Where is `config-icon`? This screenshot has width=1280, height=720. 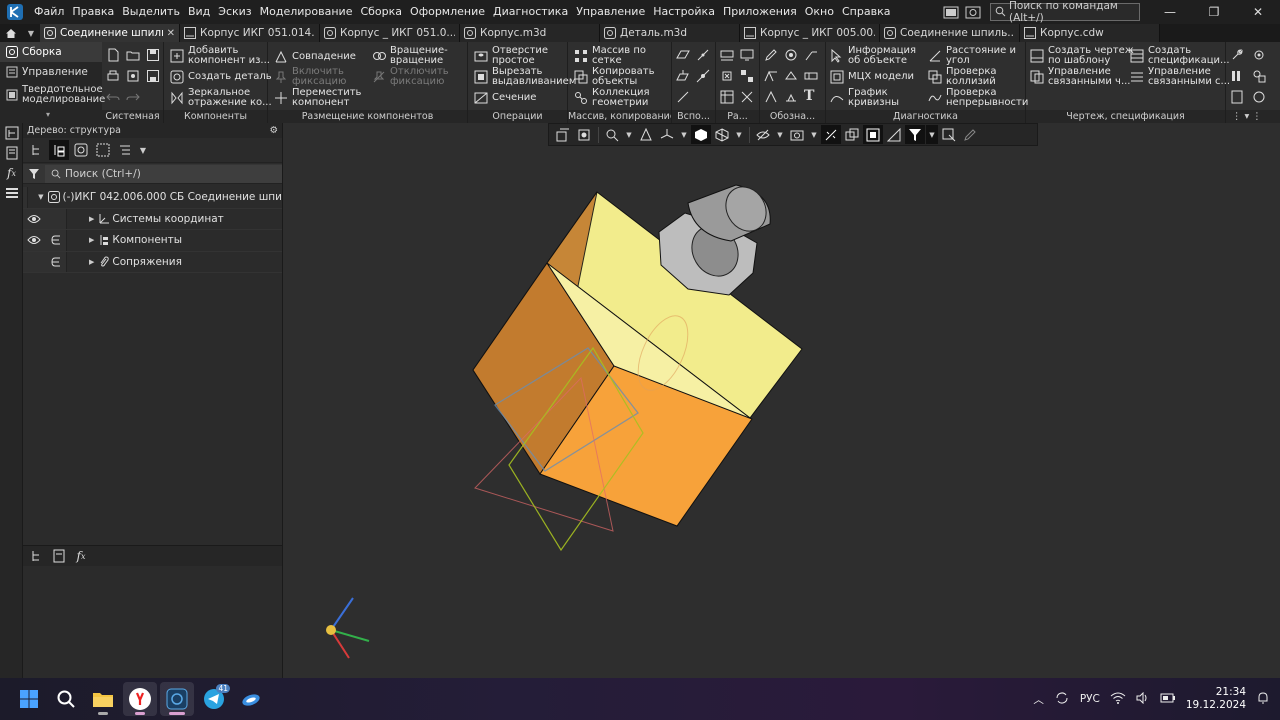 config-icon is located at coordinates (1259, 55).